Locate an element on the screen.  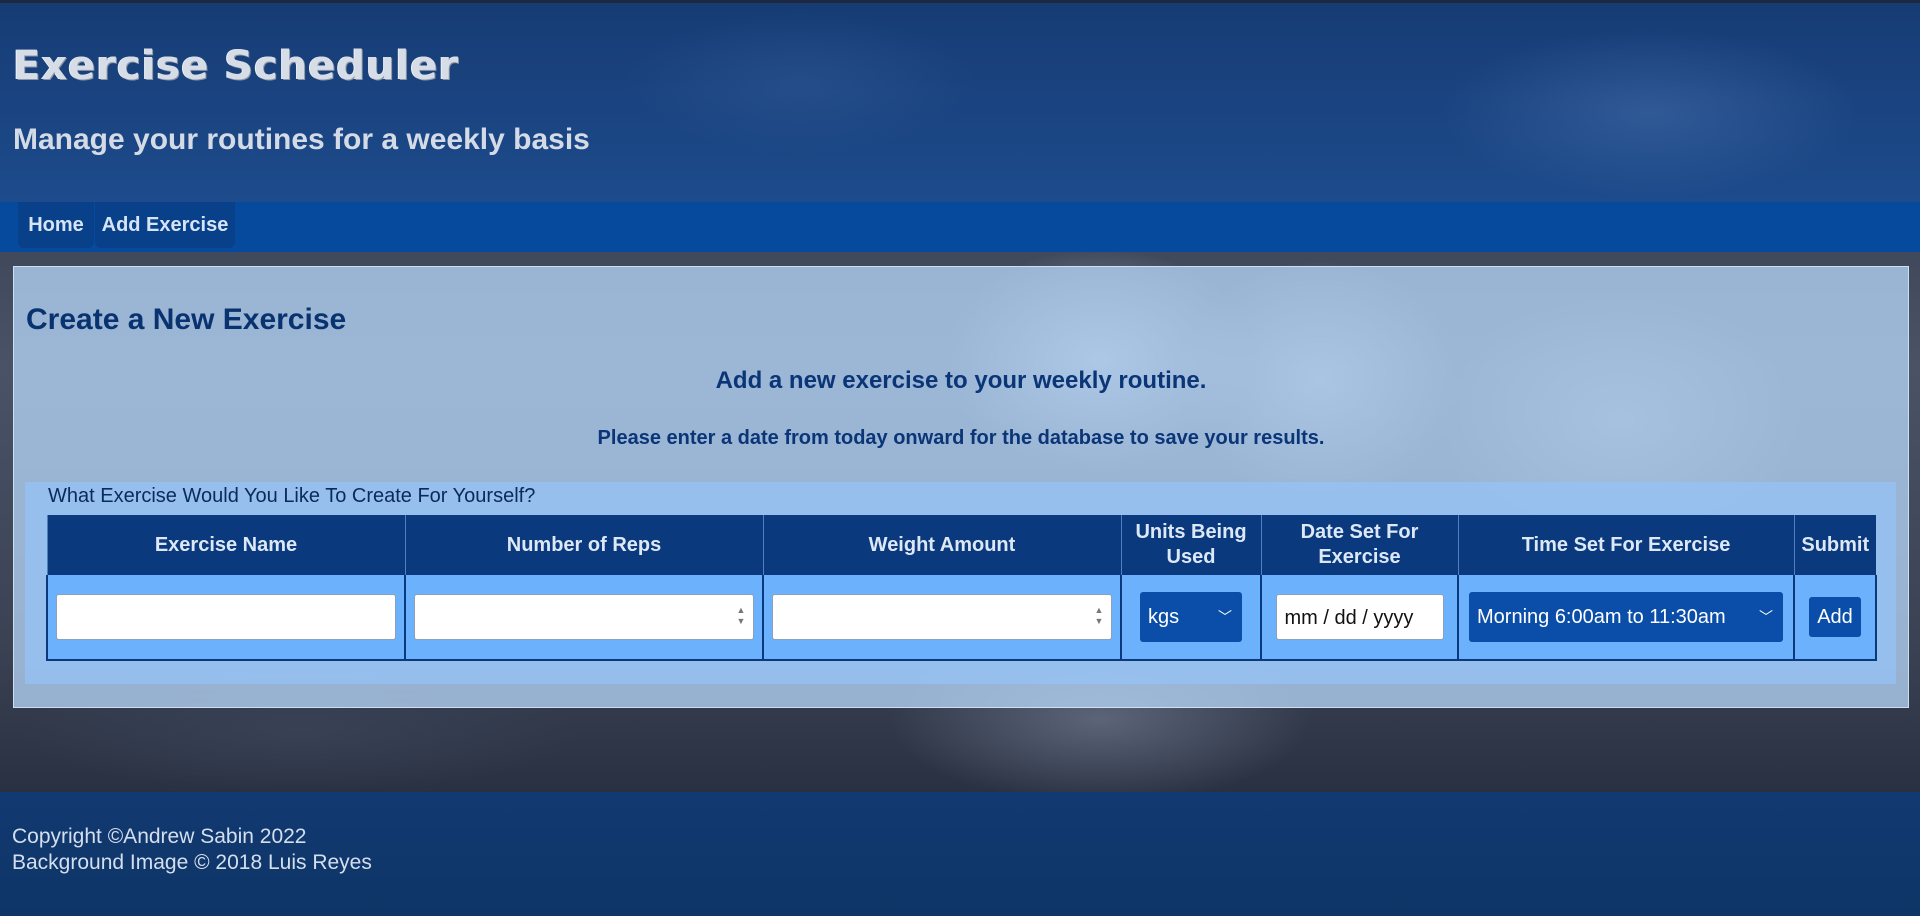
time-cell: Morning 6:00am to 11:30am ﹀ is located at coordinates (1626, 618).